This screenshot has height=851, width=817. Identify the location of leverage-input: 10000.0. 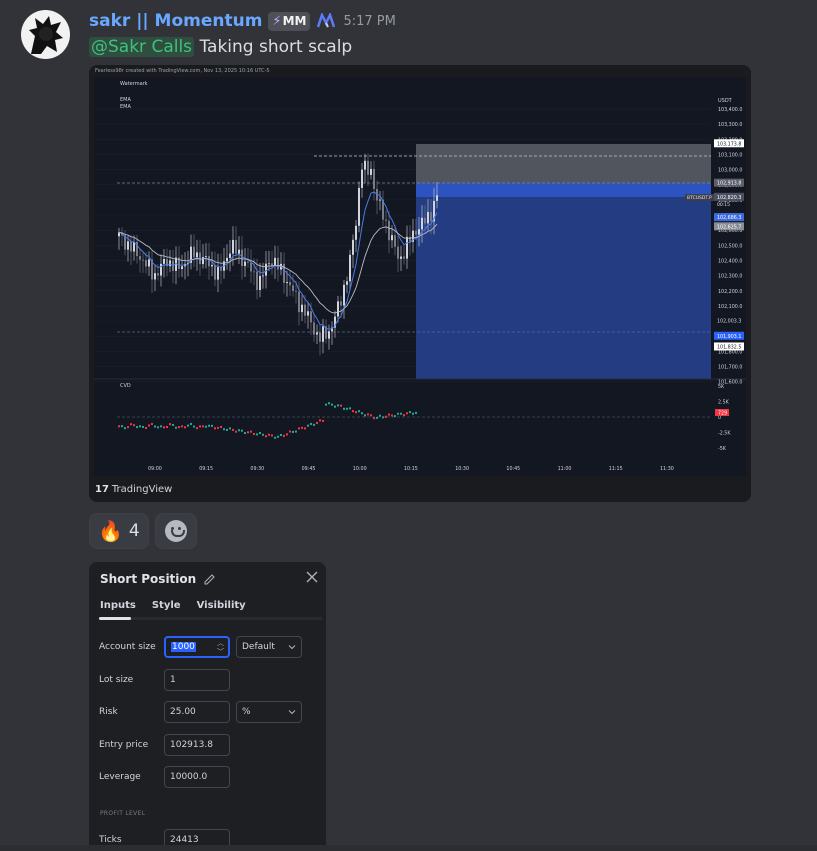
(197, 777).